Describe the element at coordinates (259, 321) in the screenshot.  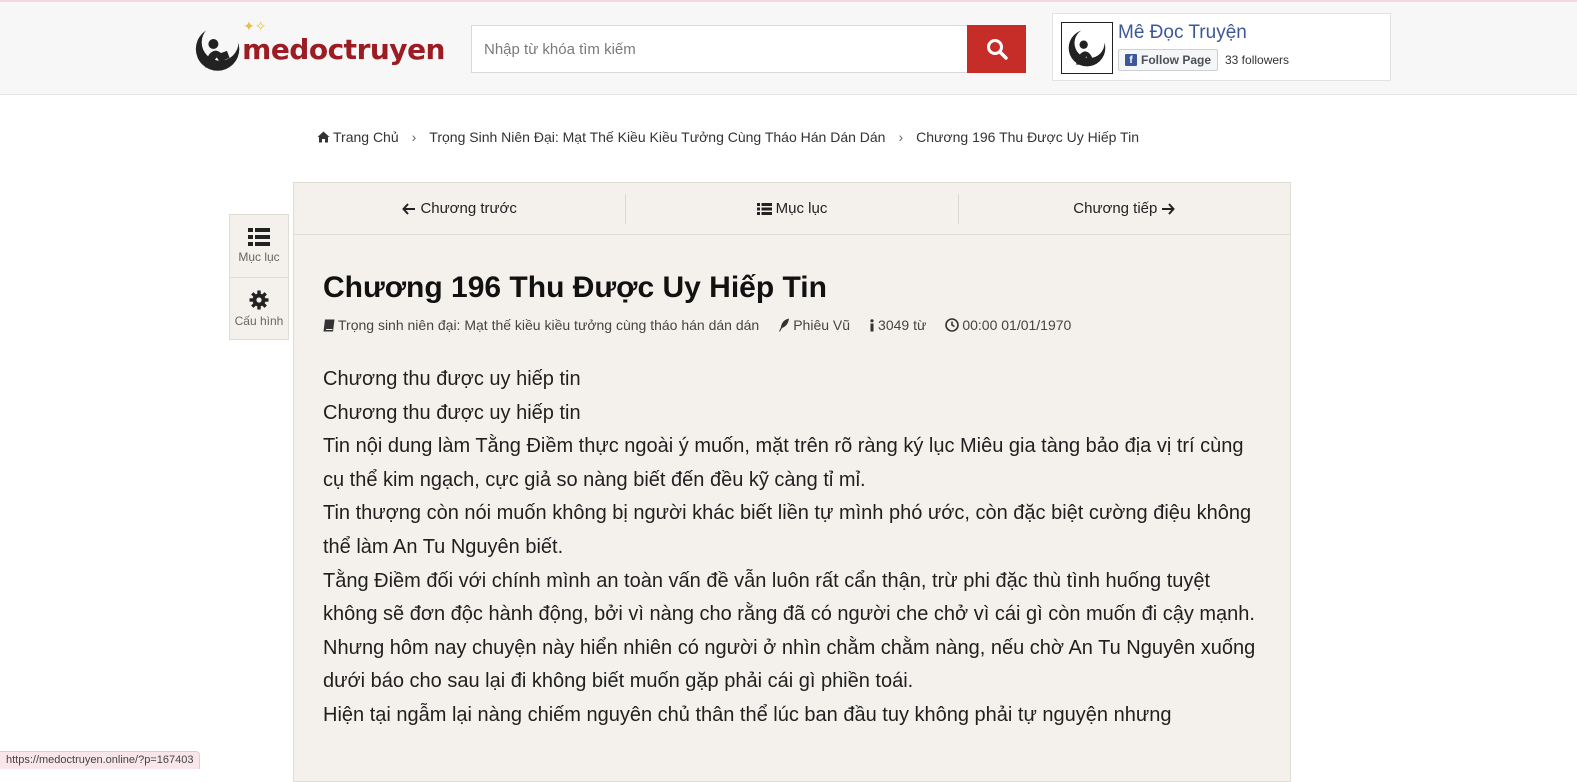
I see `side-settings-label: Cấu hình` at that location.